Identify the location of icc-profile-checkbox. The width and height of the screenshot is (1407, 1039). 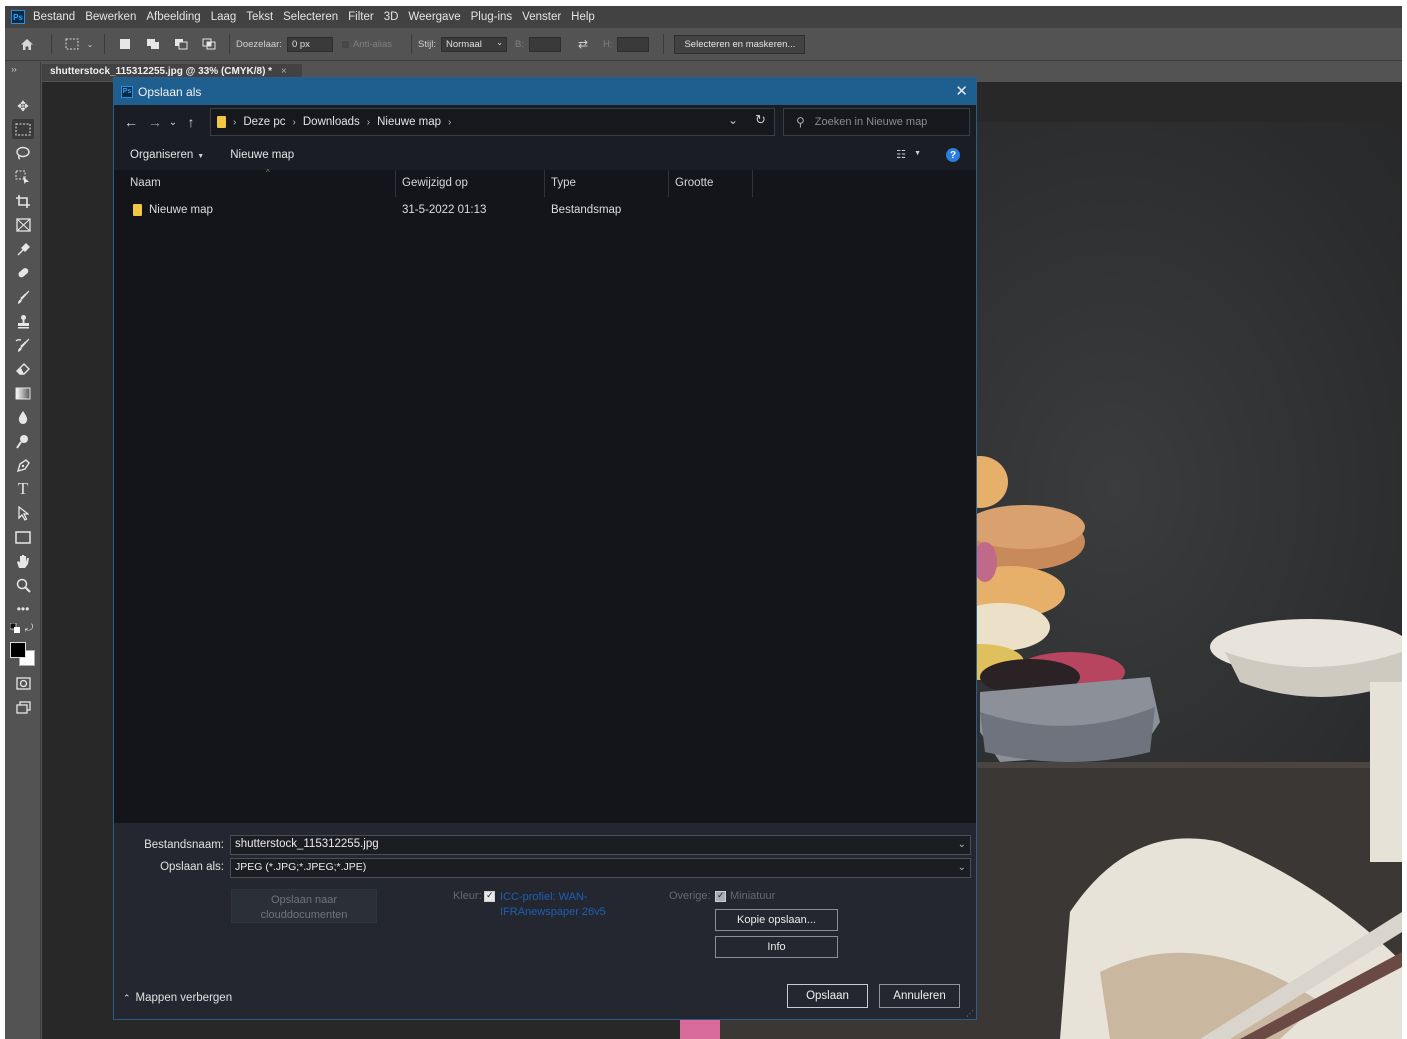
(489, 896).